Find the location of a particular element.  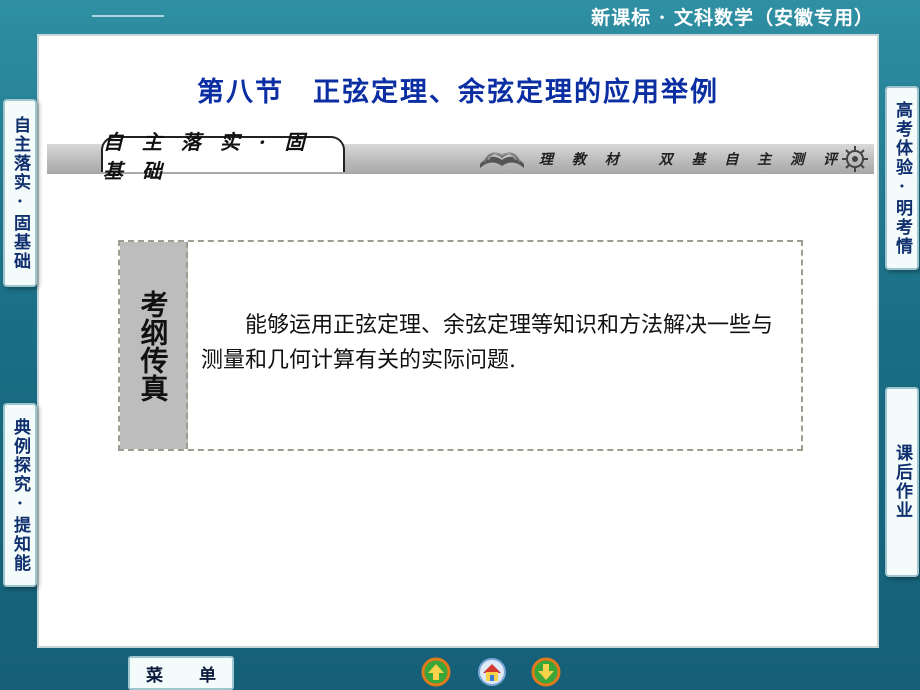

menu-button: 菜 单 is located at coordinates (181, 673).